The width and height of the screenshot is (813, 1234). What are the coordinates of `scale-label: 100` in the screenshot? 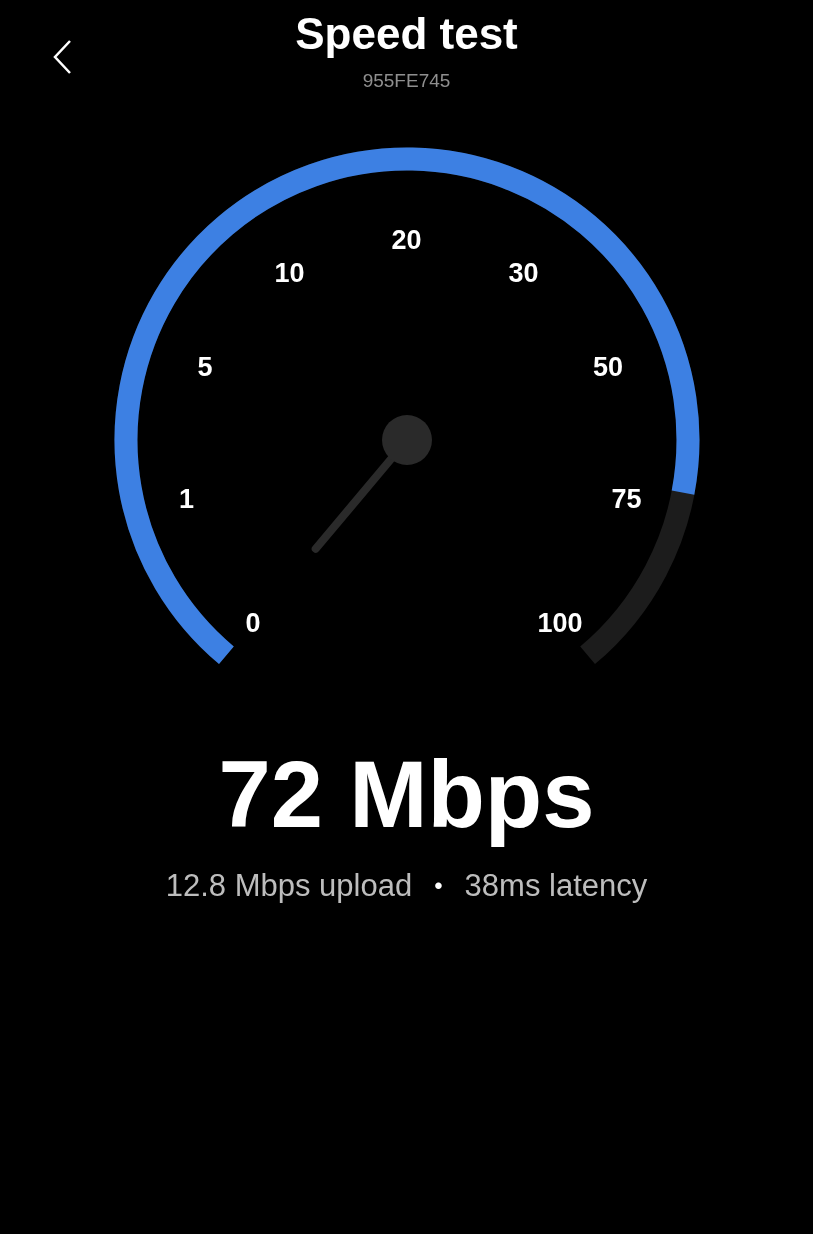 It's located at (560, 622).